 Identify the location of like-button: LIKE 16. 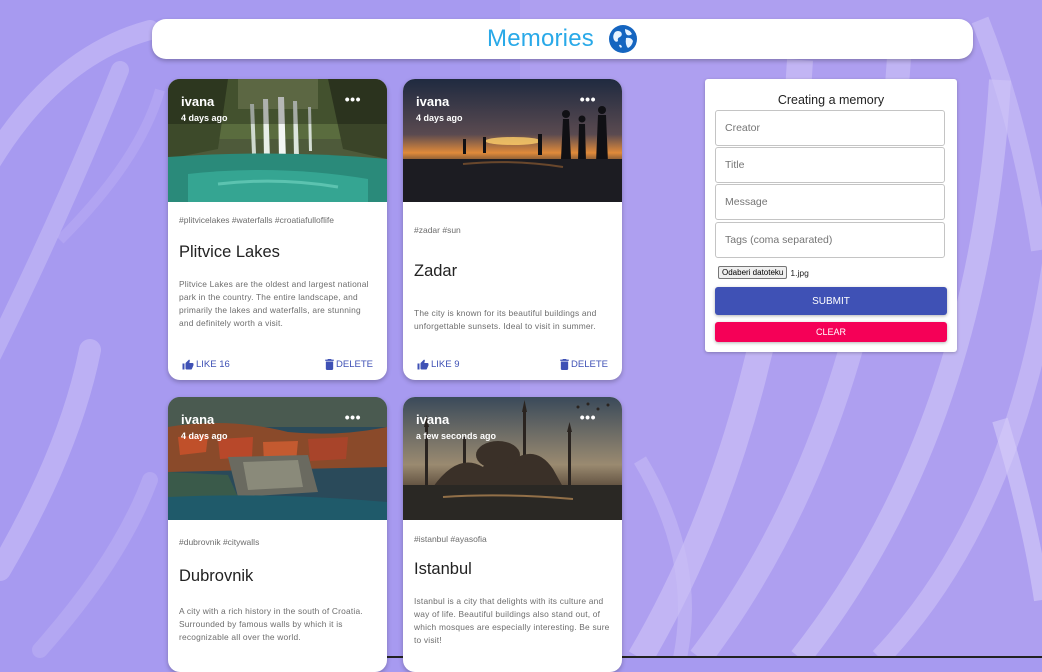
(206, 364).